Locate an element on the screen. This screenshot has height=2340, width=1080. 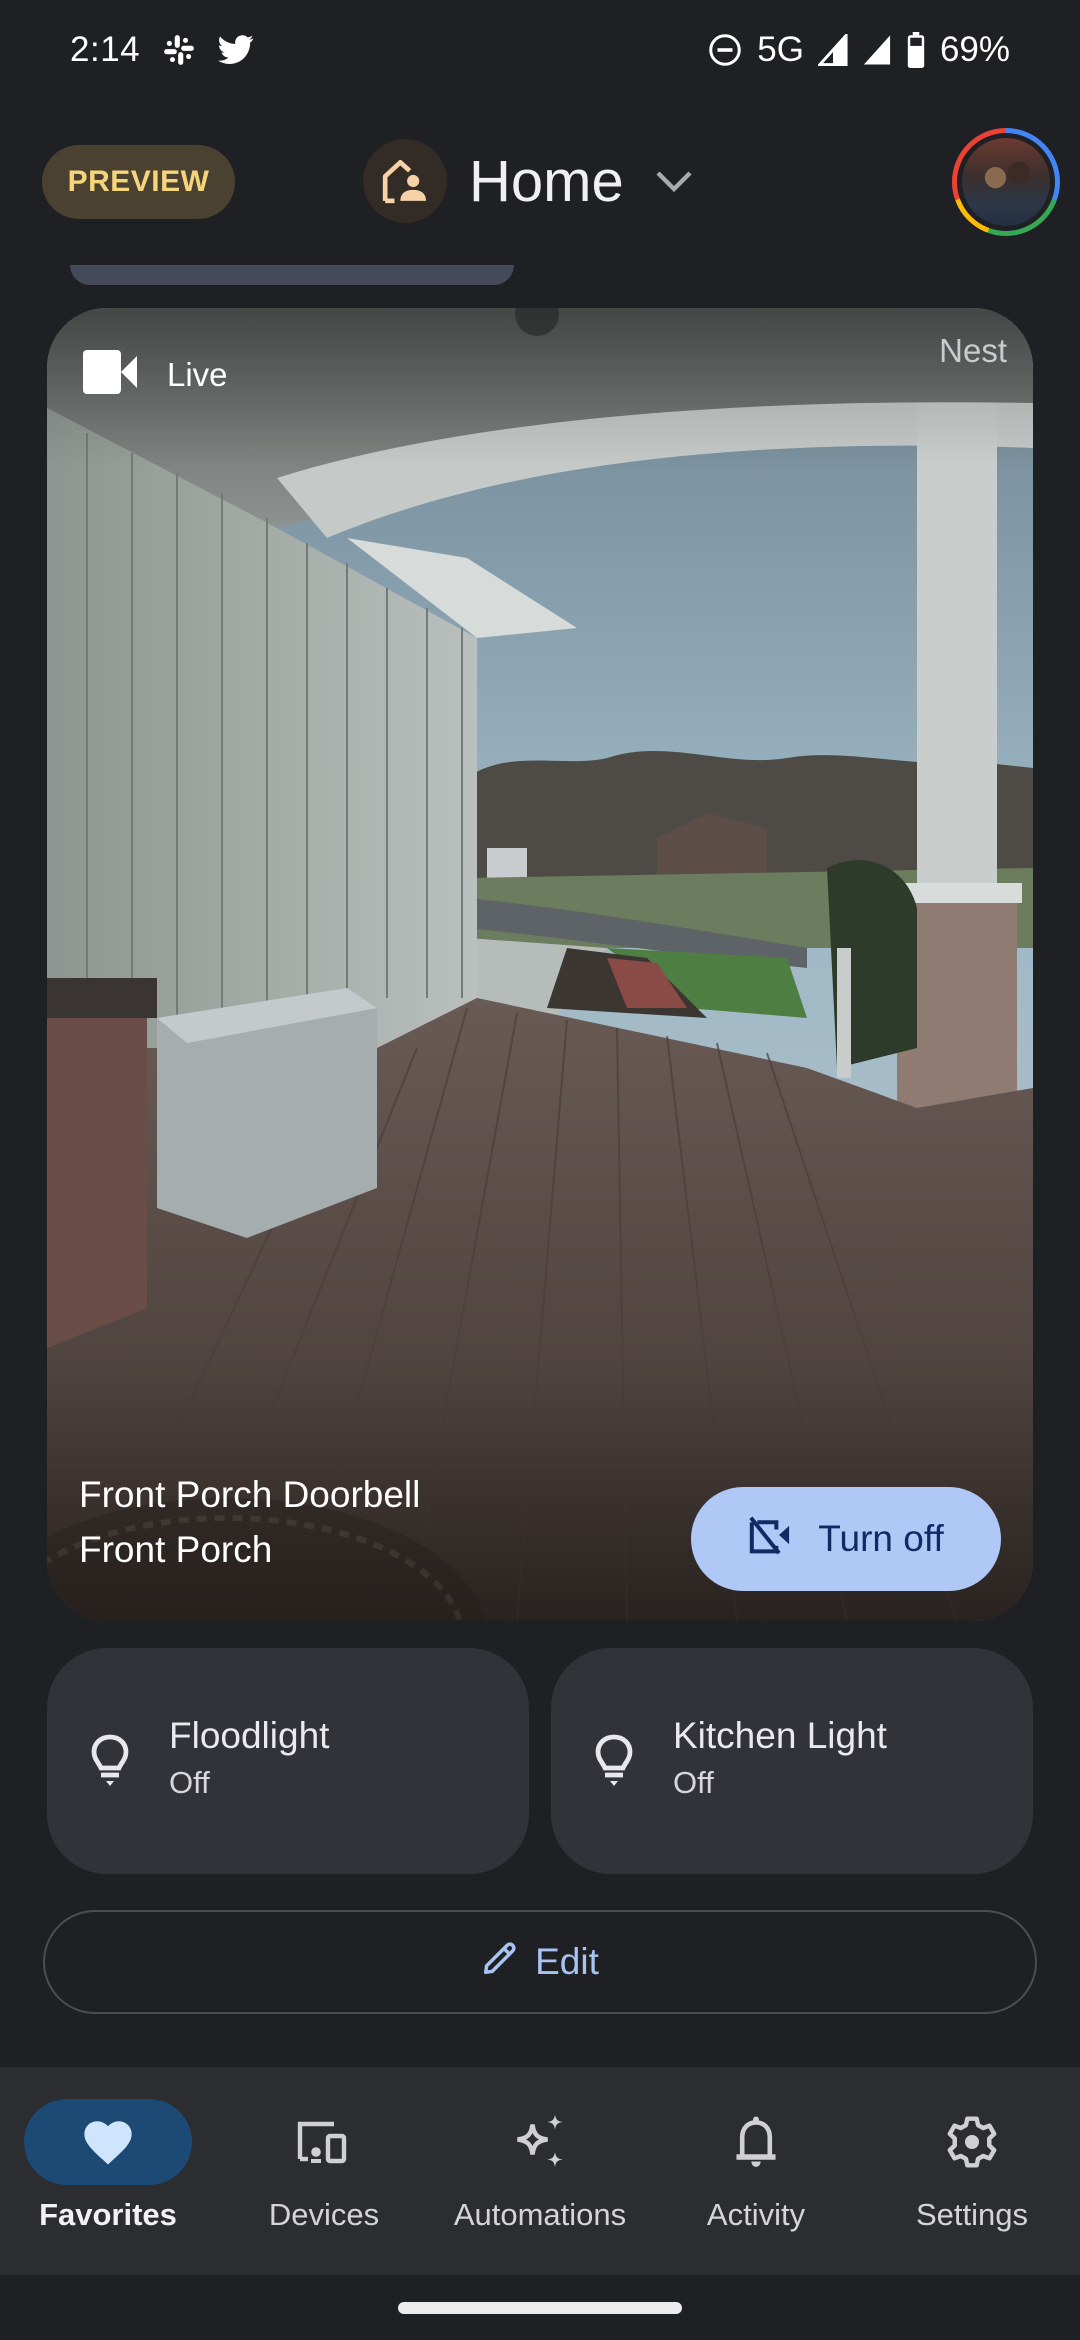
twitter-icon is located at coordinates (236, 50).